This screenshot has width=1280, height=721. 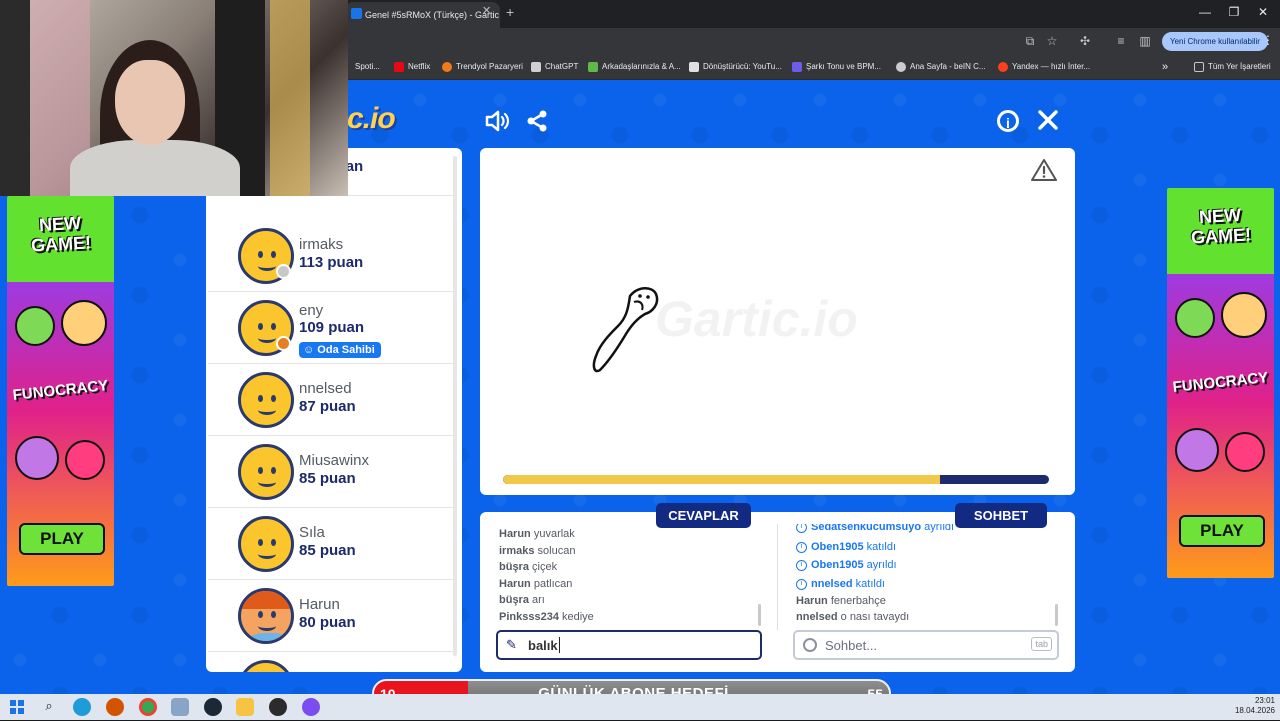 What do you see at coordinates (312, 532) in the screenshot?
I see `player-name: Sıla` at bounding box center [312, 532].